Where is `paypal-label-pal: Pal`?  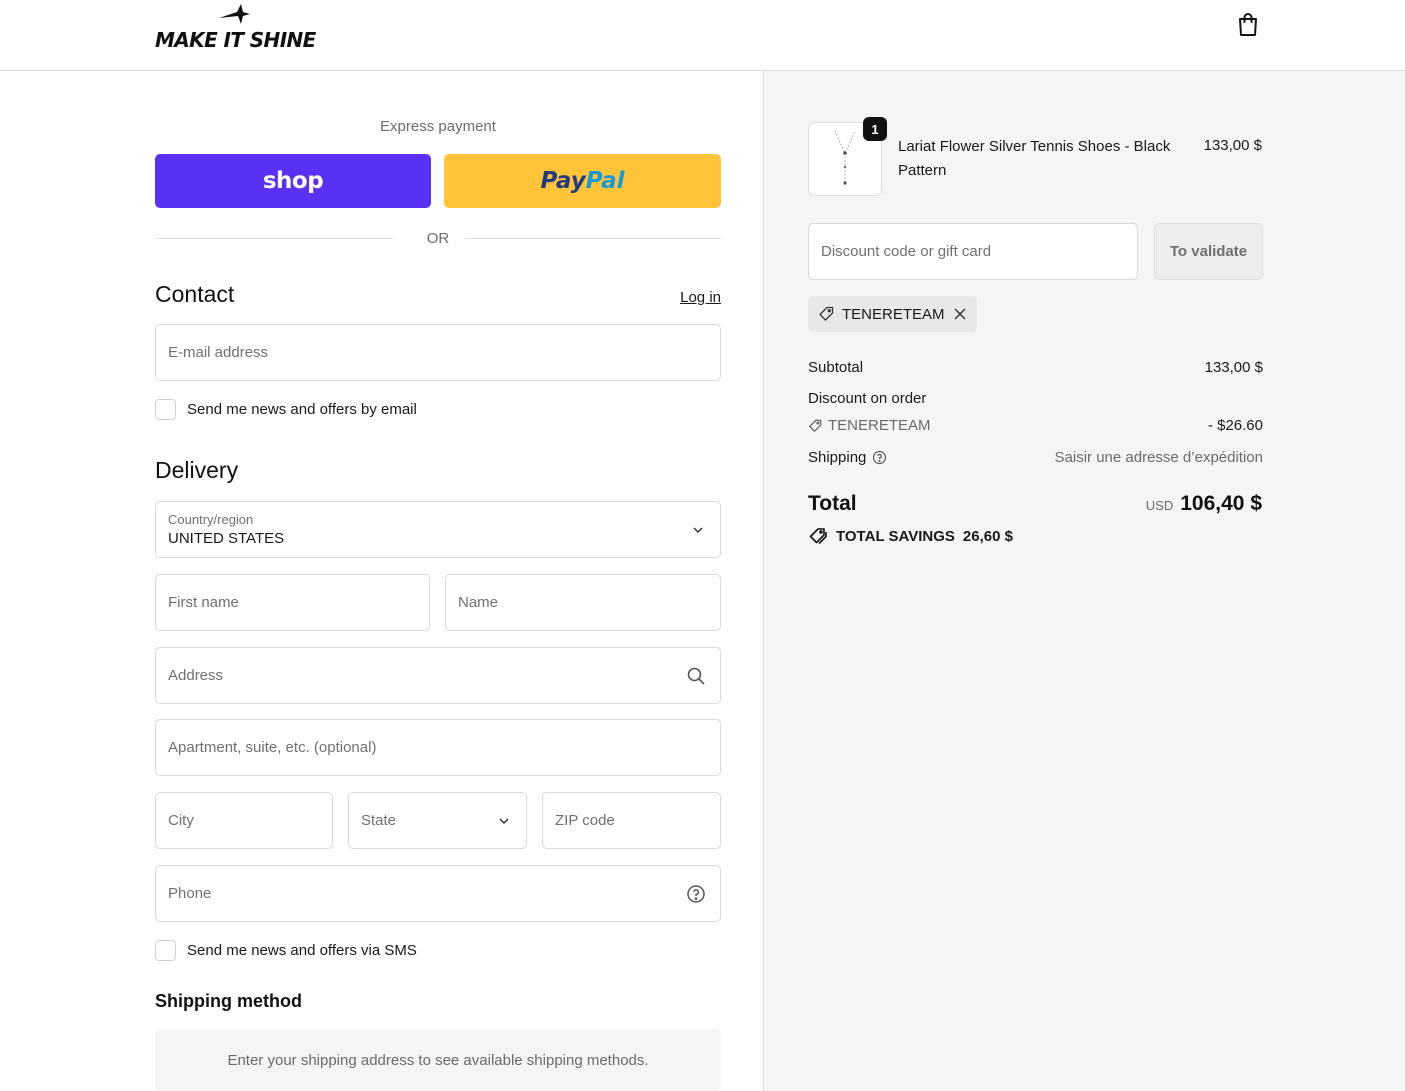 paypal-label-pal: Pal is located at coordinates (605, 181).